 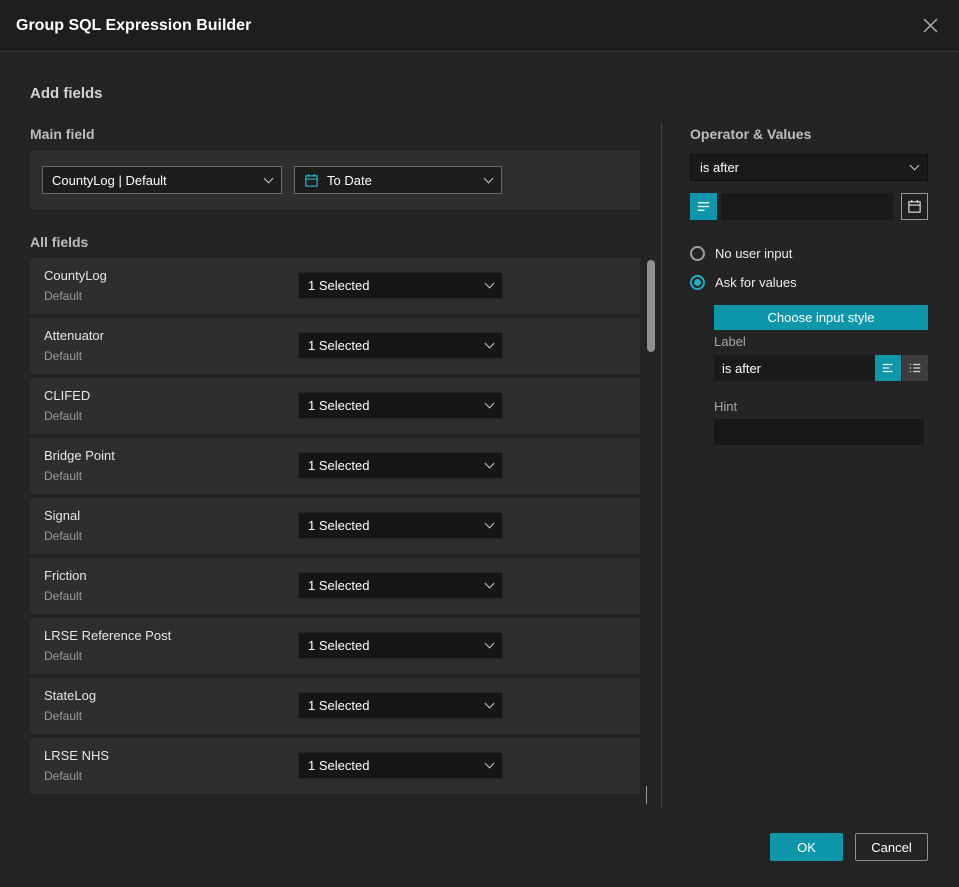 What do you see at coordinates (67, 395) in the screenshot?
I see `field-name: CLIFED` at bounding box center [67, 395].